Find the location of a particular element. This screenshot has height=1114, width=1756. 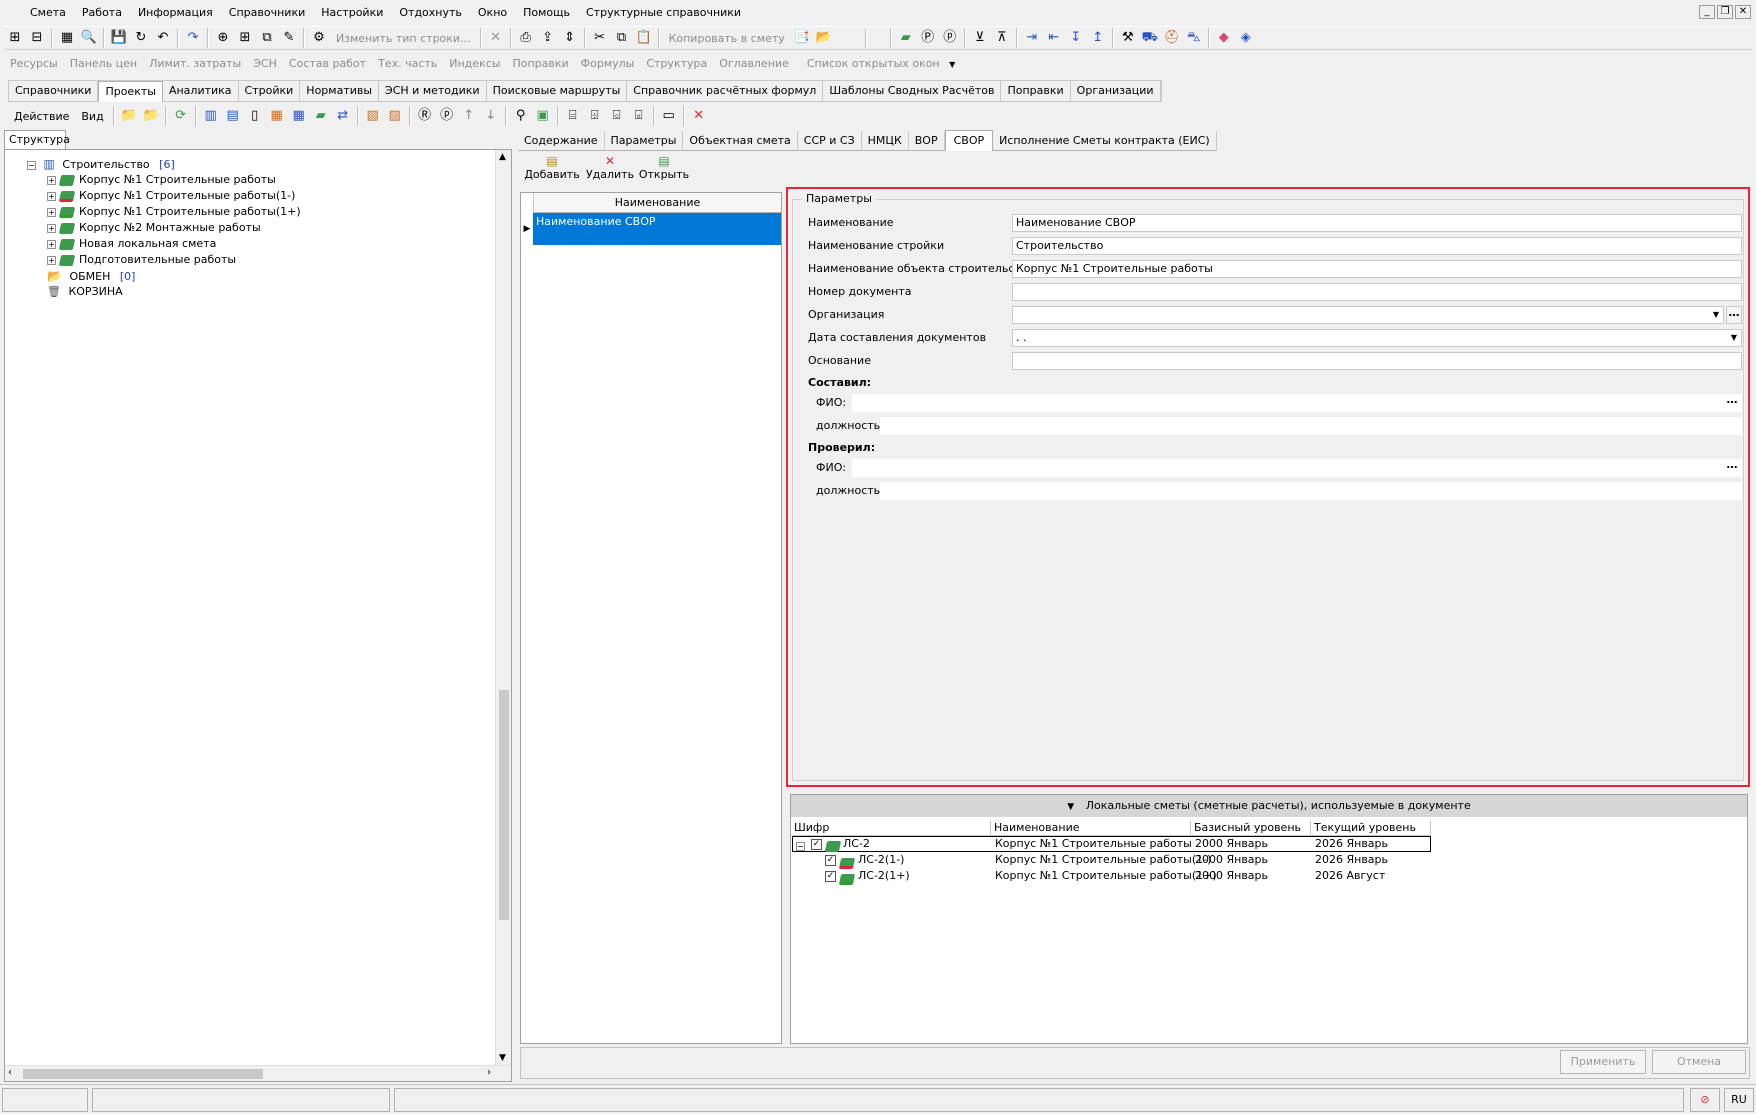

col-current: Текущий уровень is located at coordinates (1371, 828).